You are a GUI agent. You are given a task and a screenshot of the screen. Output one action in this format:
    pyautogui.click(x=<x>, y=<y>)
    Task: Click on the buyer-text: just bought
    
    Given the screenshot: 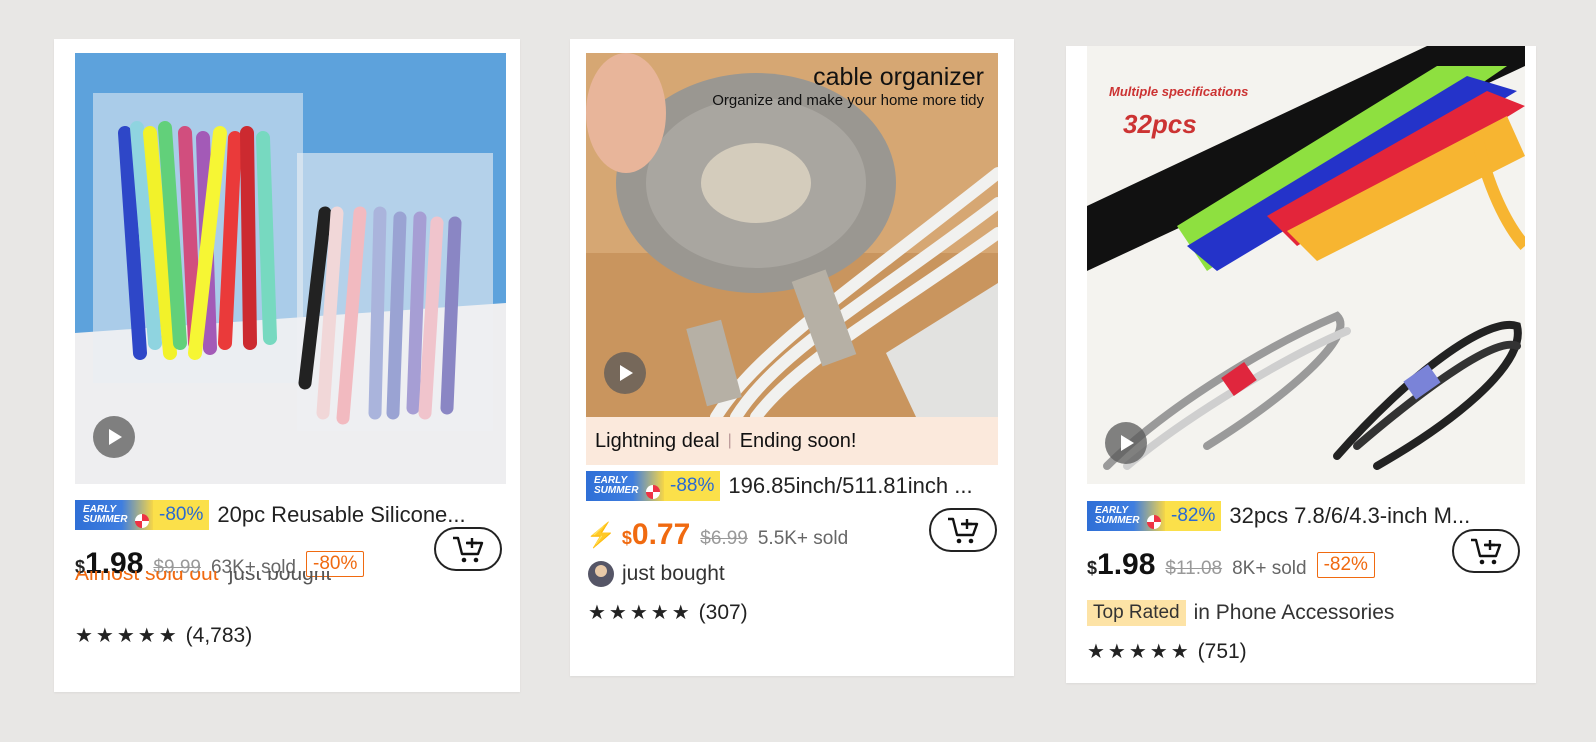 What is the action you would take?
    pyautogui.click(x=673, y=573)
    